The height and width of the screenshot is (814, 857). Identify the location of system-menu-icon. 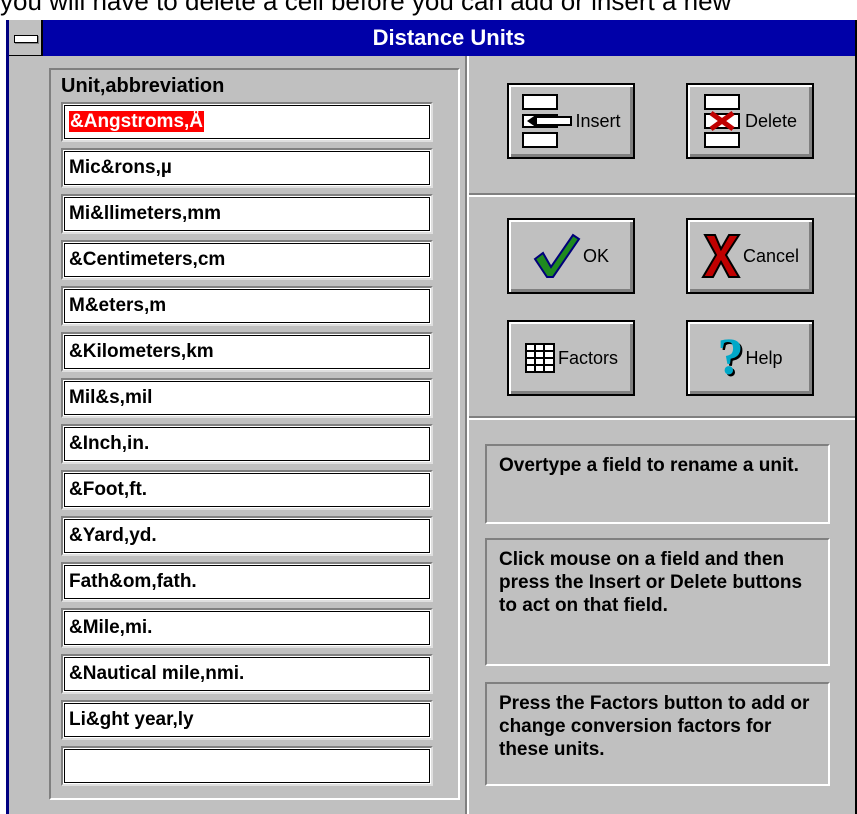
(26, 39).